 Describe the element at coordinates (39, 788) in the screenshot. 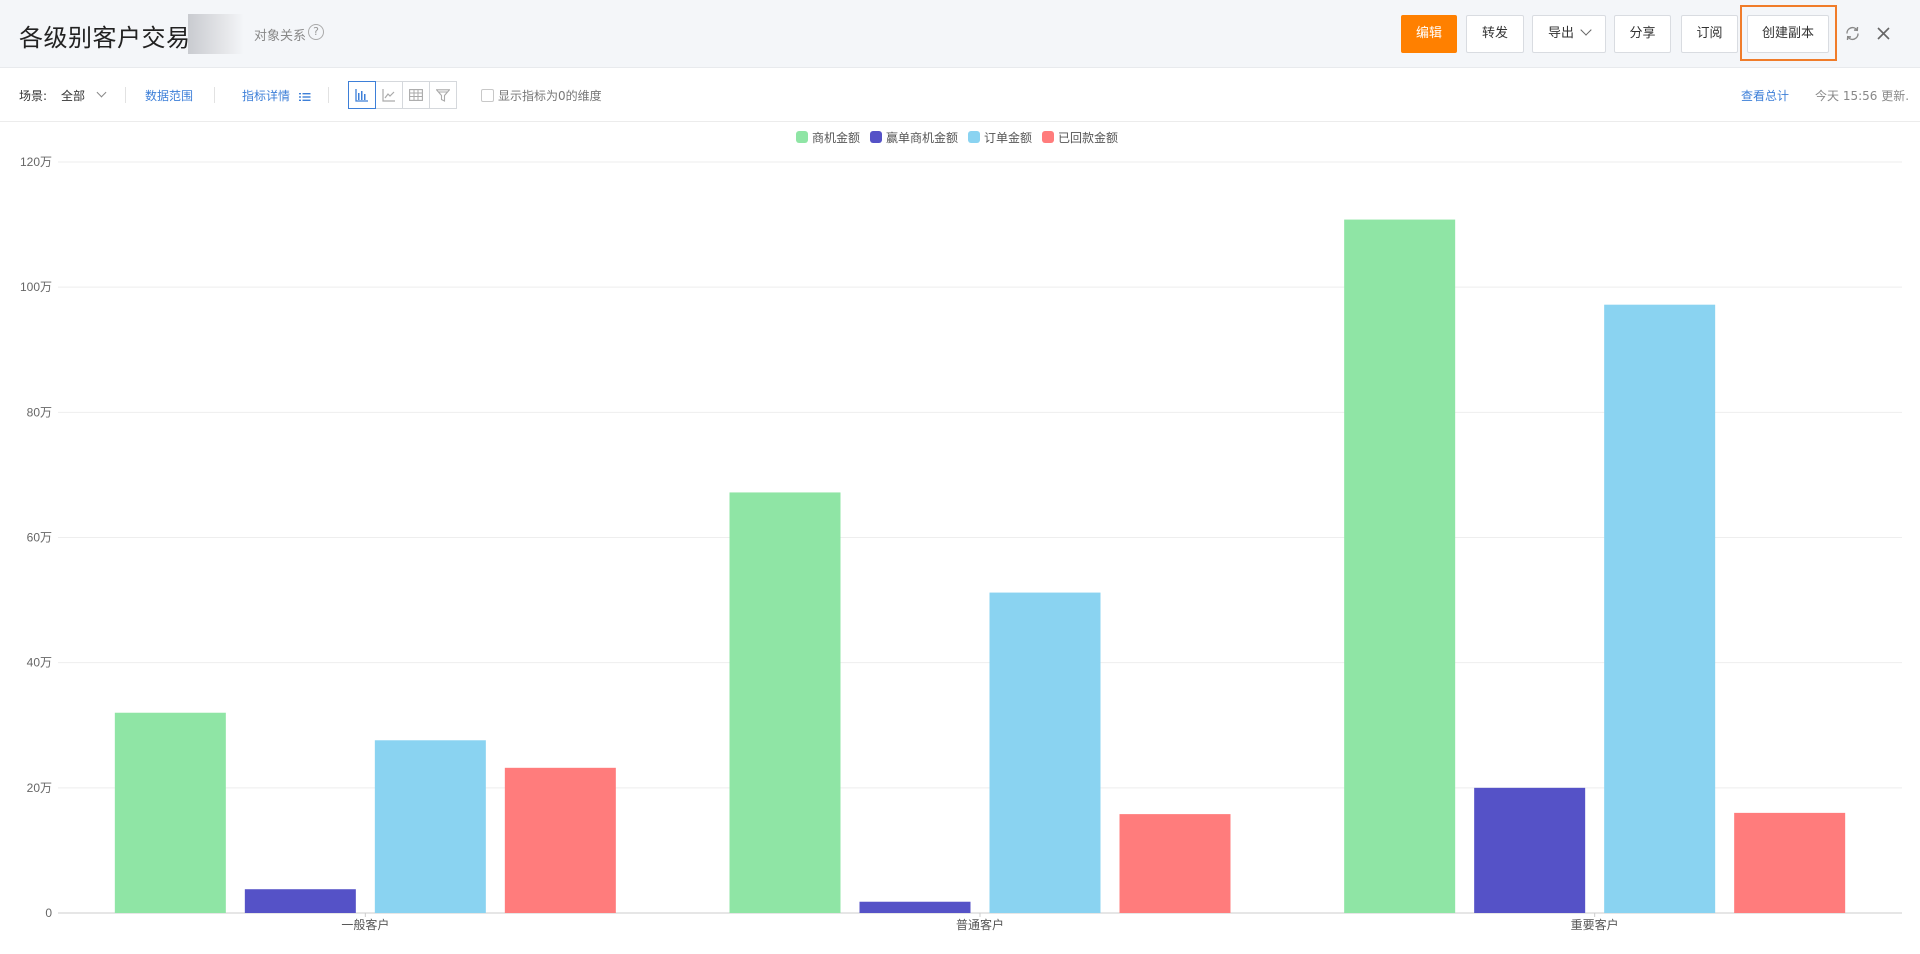

I see `y-tick-label: 20万` at that location.